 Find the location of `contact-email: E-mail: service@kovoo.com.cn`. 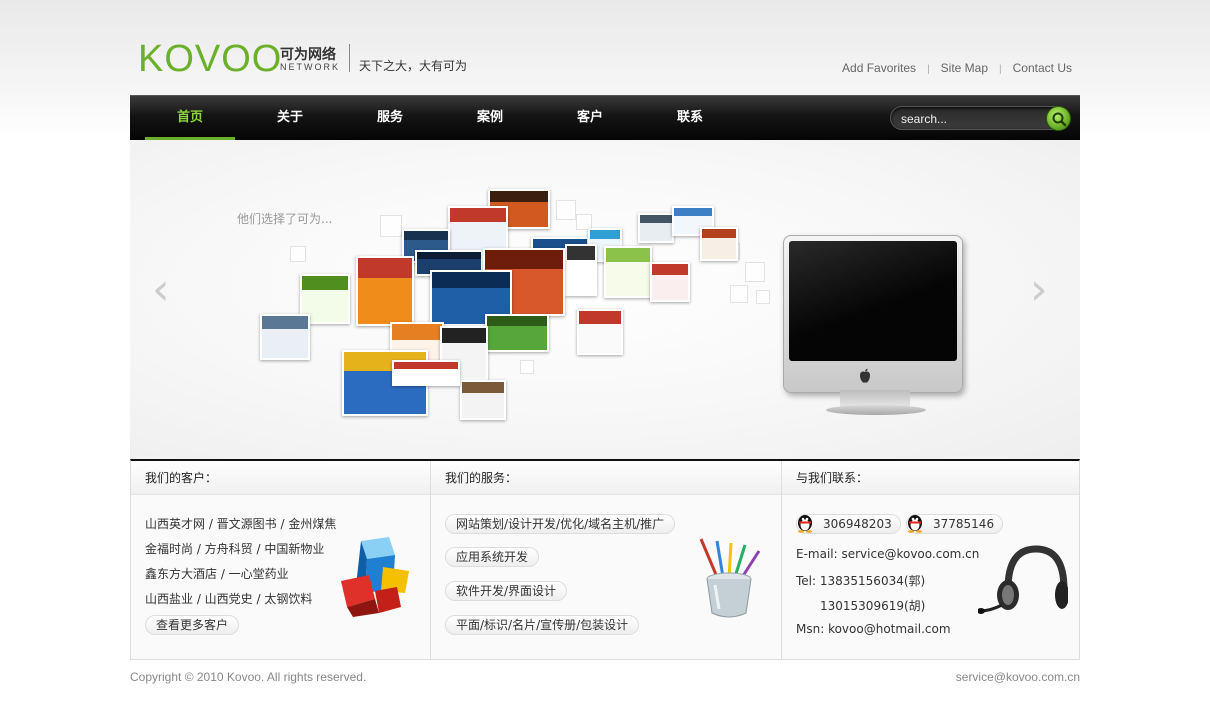

contact-email: E-mail: service@kovoo.com.cn is located at coordinates (887, 554).